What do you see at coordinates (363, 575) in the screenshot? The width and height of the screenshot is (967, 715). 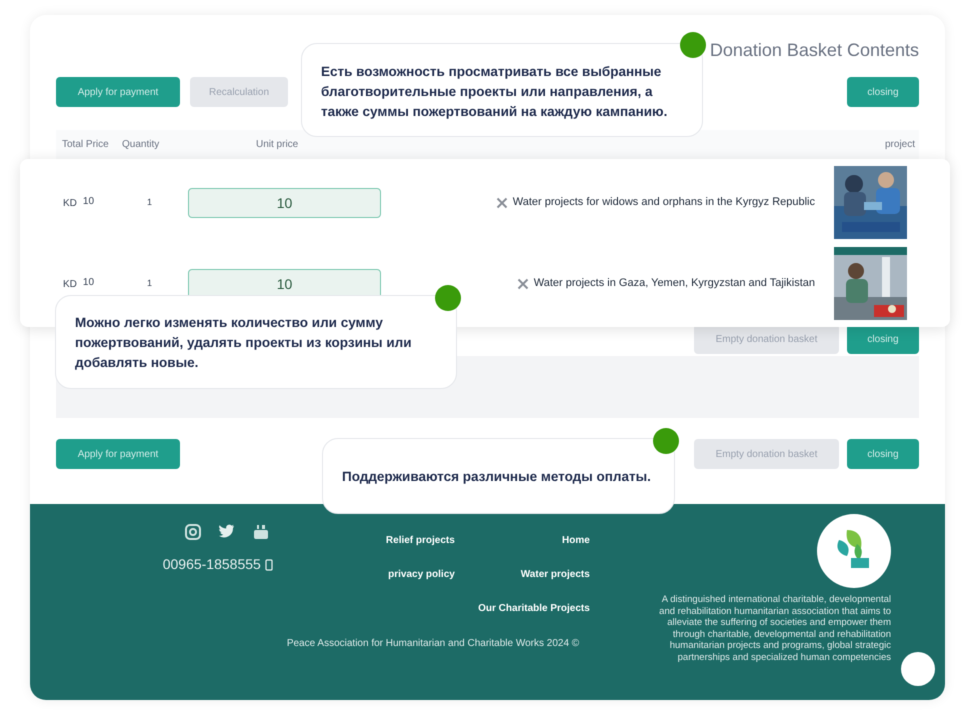 I see `footer-link: privacy policy` at bounding box center [363, 575].